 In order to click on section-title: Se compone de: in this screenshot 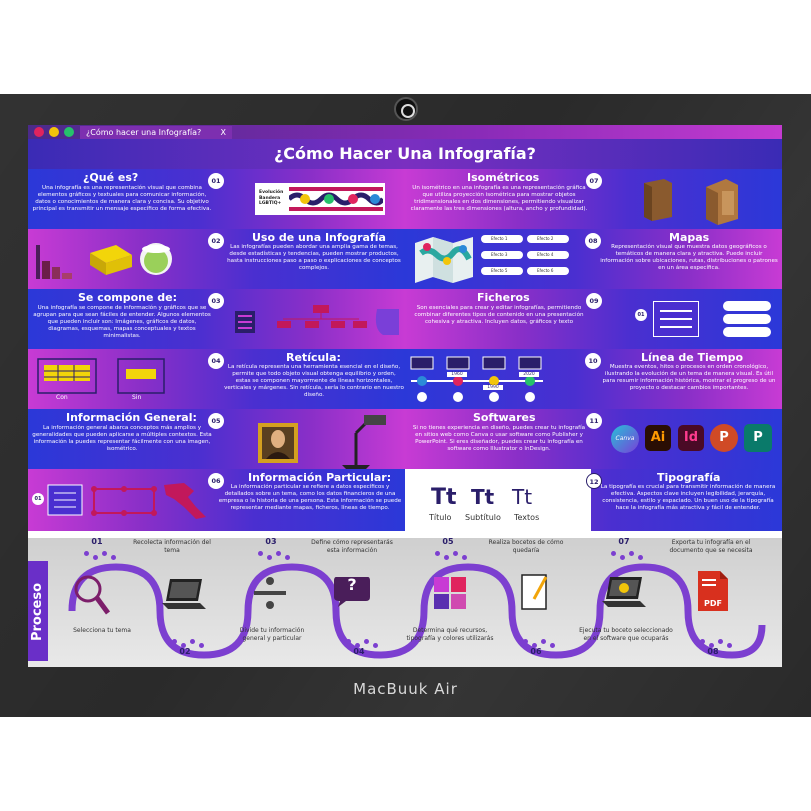, I will do `click(128, 297)`.